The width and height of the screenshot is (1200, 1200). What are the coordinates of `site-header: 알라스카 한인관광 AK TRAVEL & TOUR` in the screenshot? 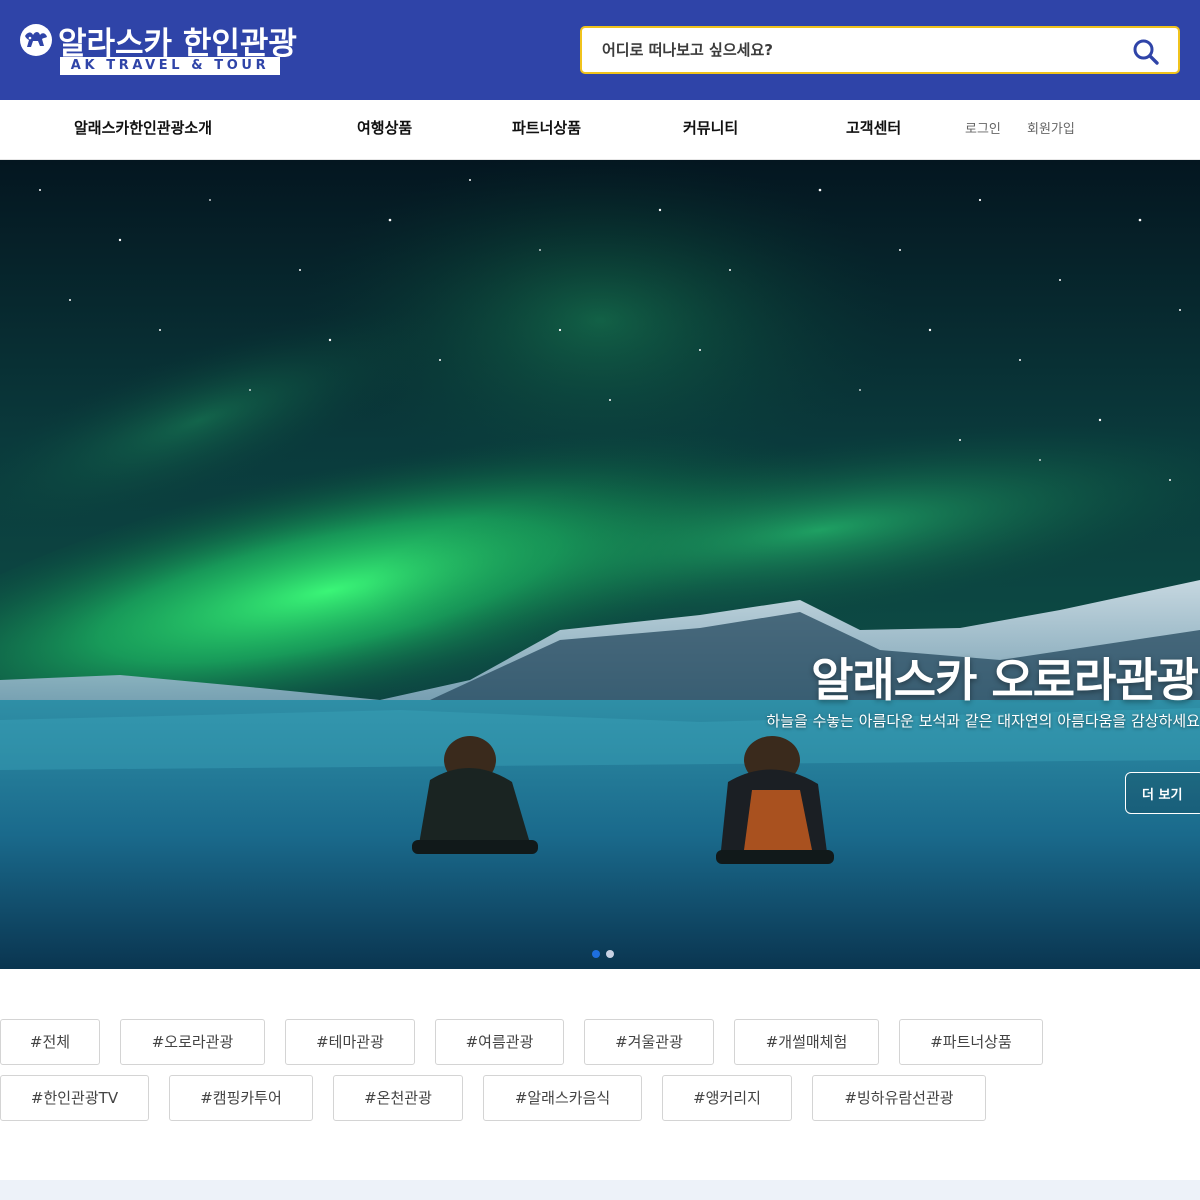 It's located at (600, 50).